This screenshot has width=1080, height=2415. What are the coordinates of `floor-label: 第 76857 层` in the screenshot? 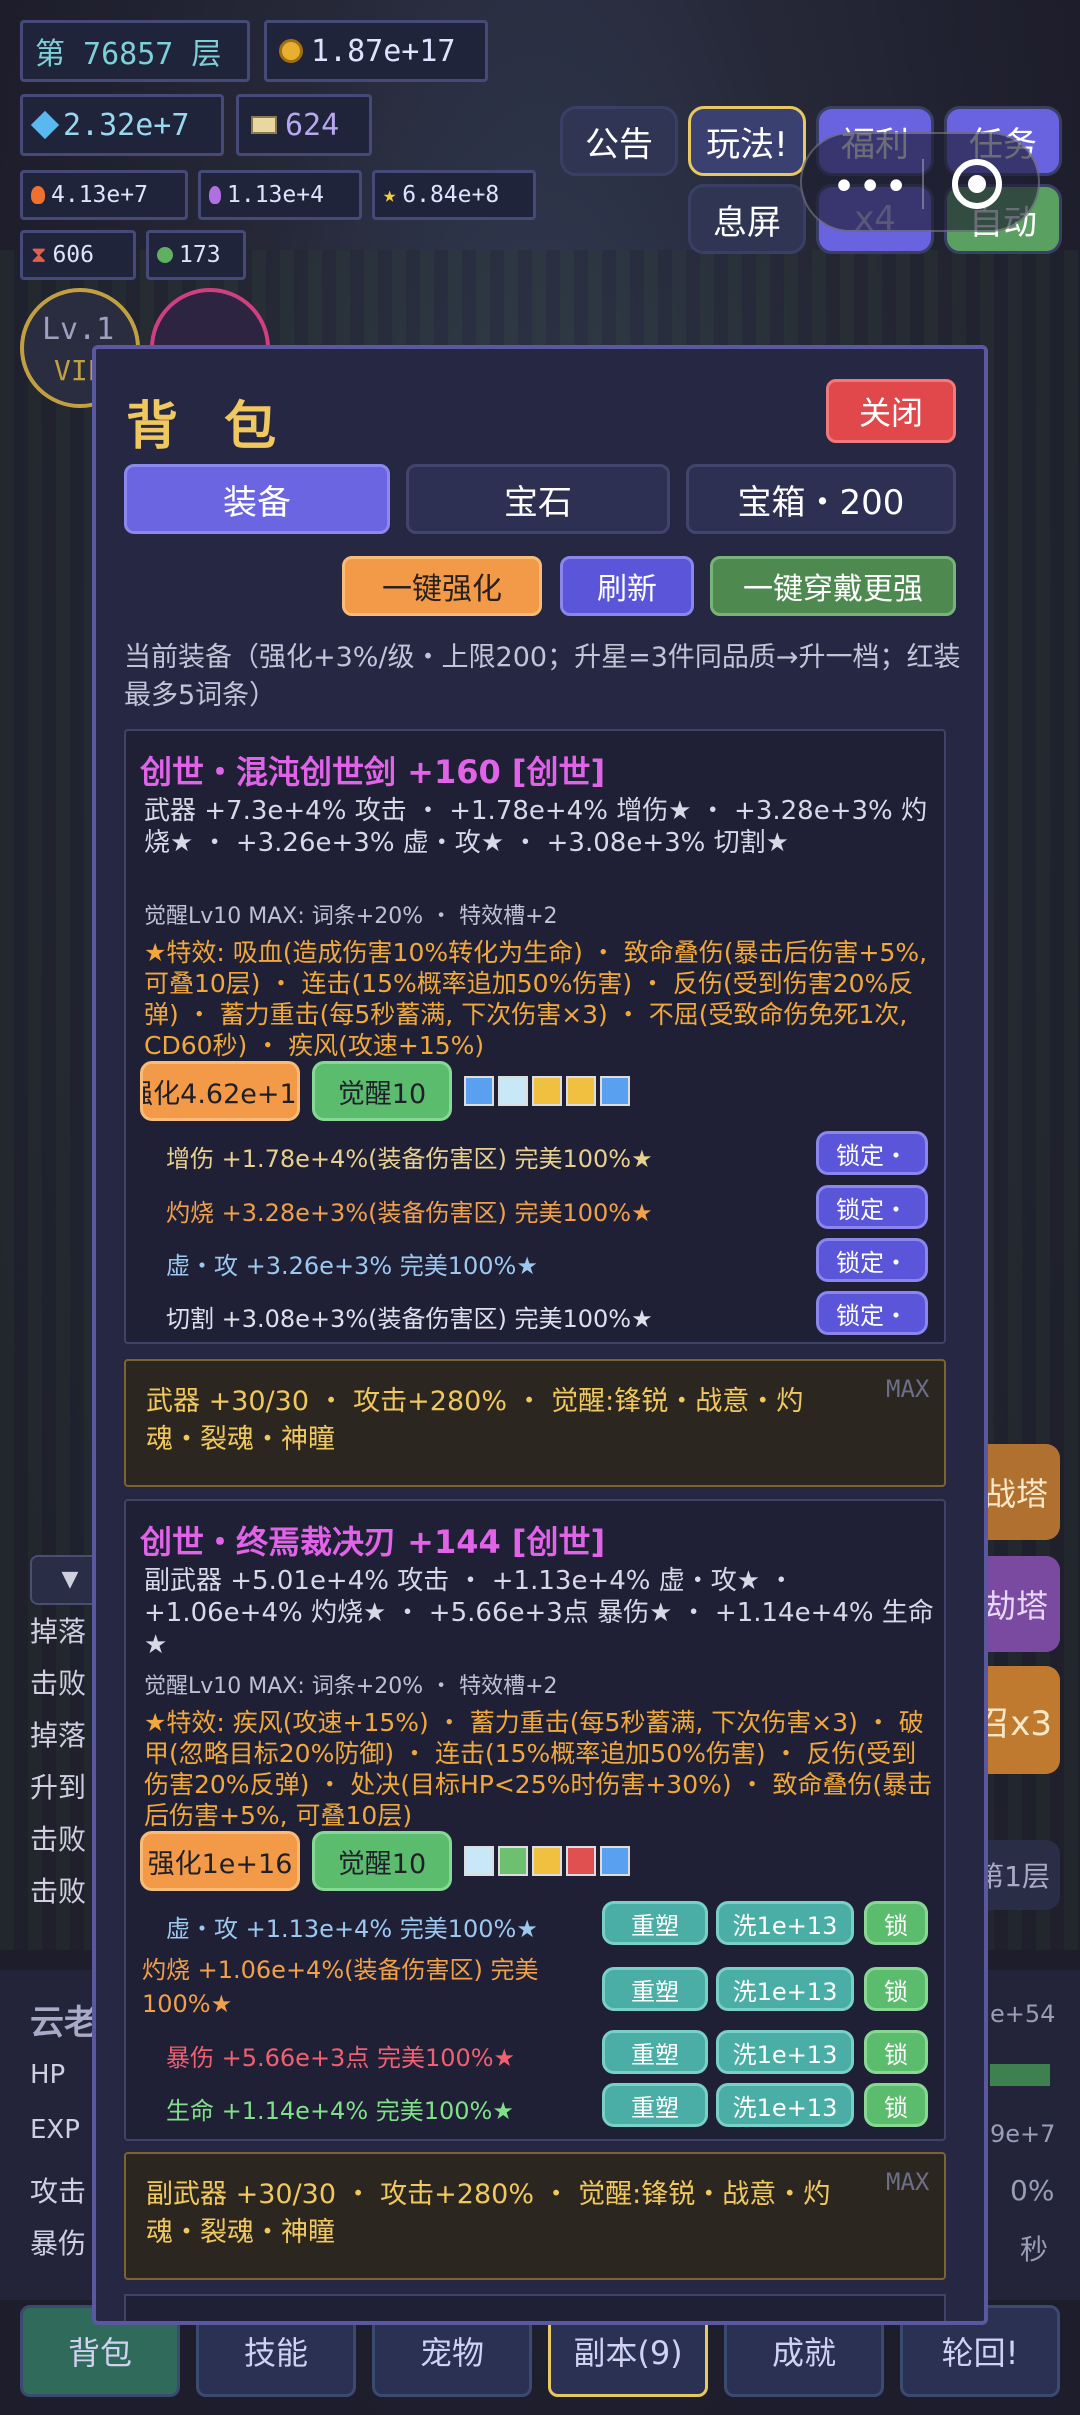 It's located at (128, 54).